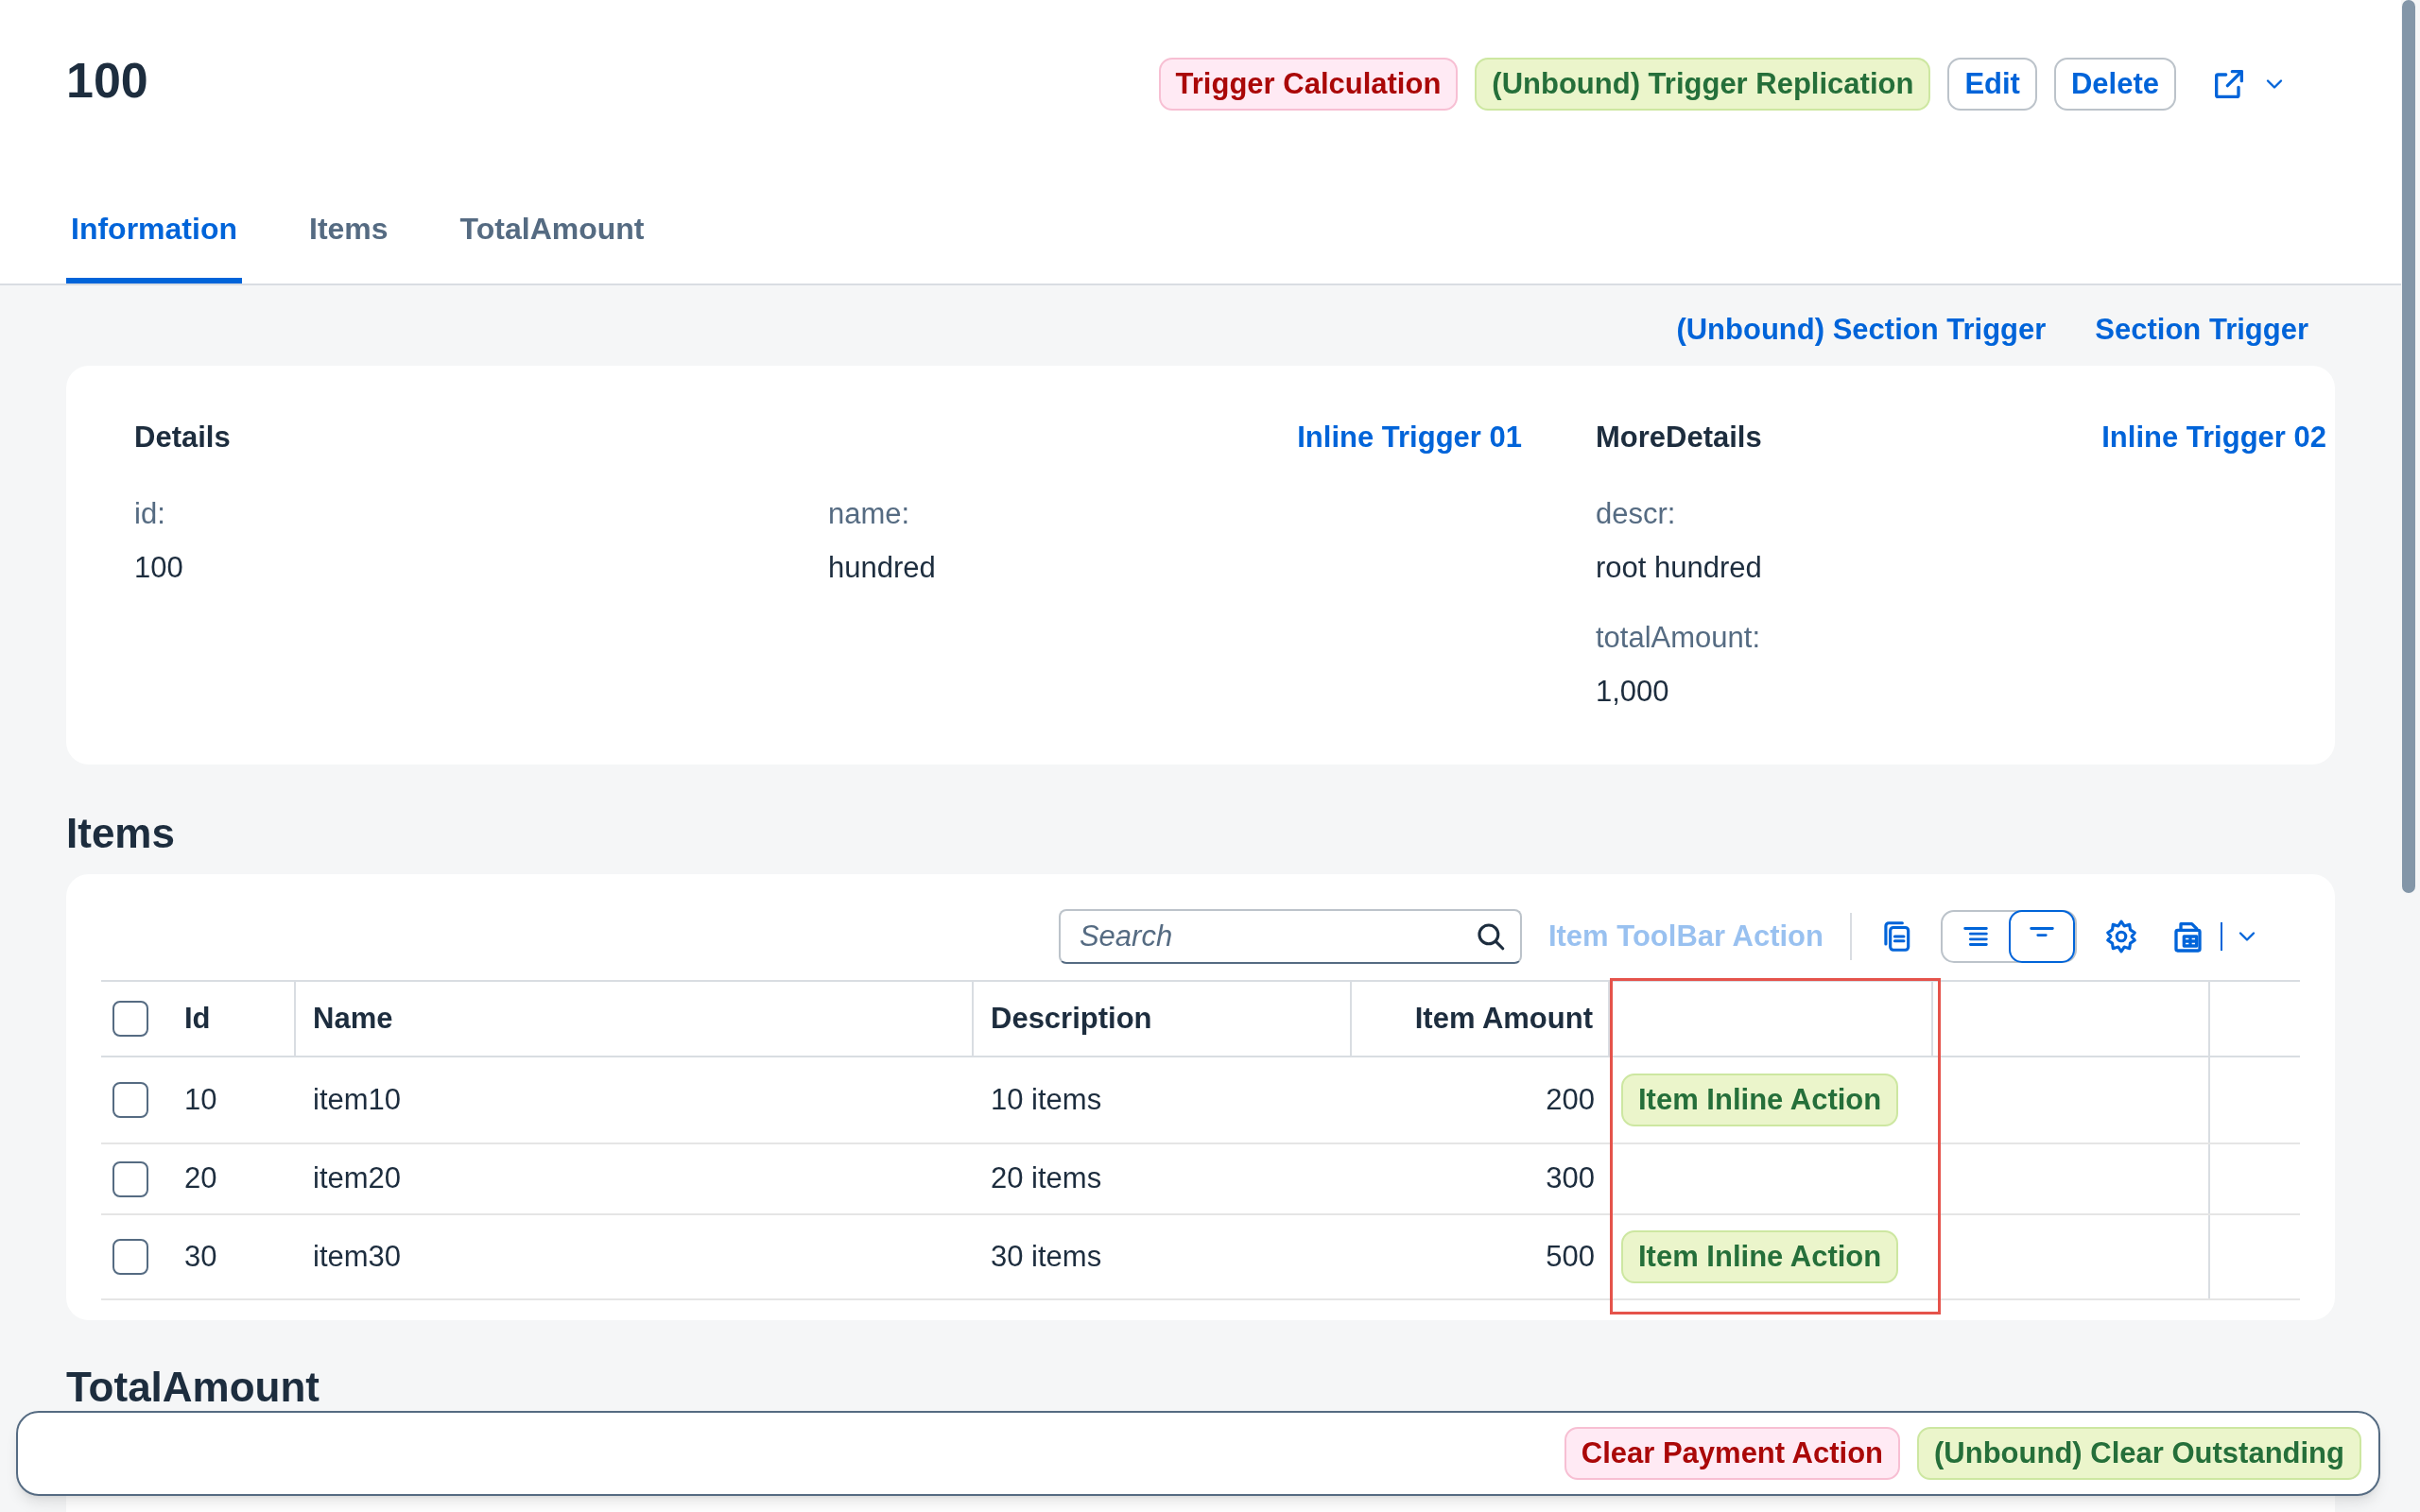  I want to click on field-value: hundred, so click(882, 567).